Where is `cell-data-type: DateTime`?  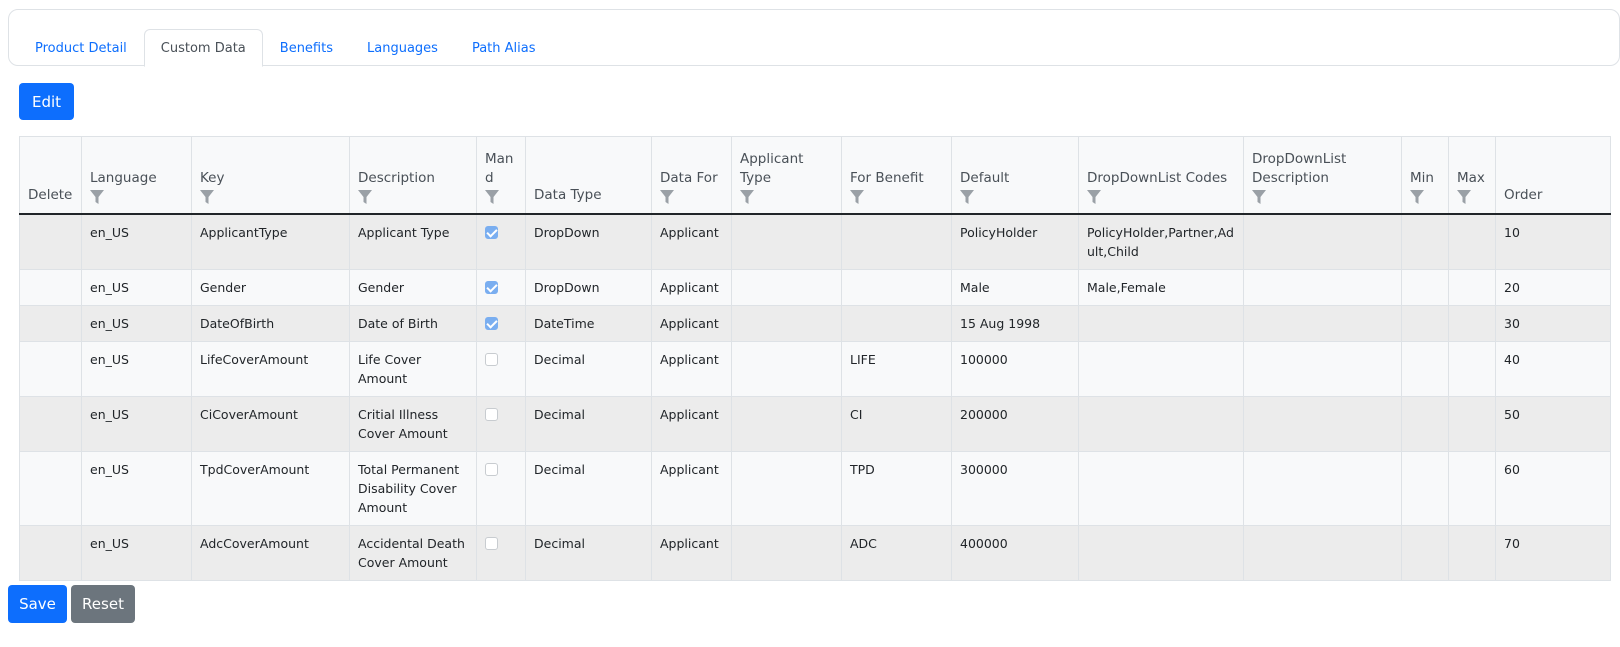 cell-data-type: DateTime is located at coordinates (588, 323).